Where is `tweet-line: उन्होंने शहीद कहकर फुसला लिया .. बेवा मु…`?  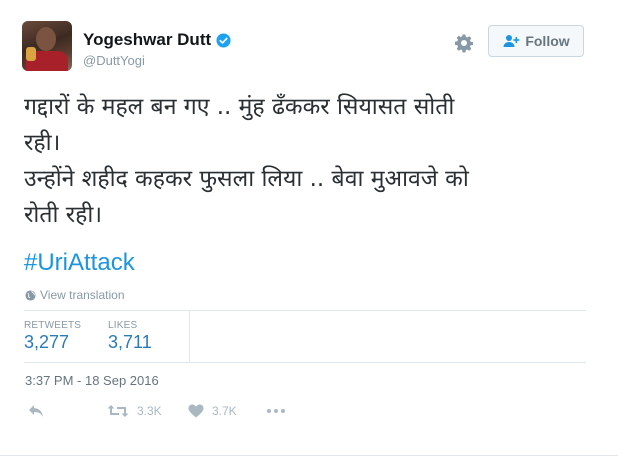 tweet-line: उन्होंने शहीद कहकर फुसला लिया .. बेवा मु… is located at coordinates (246, 179).